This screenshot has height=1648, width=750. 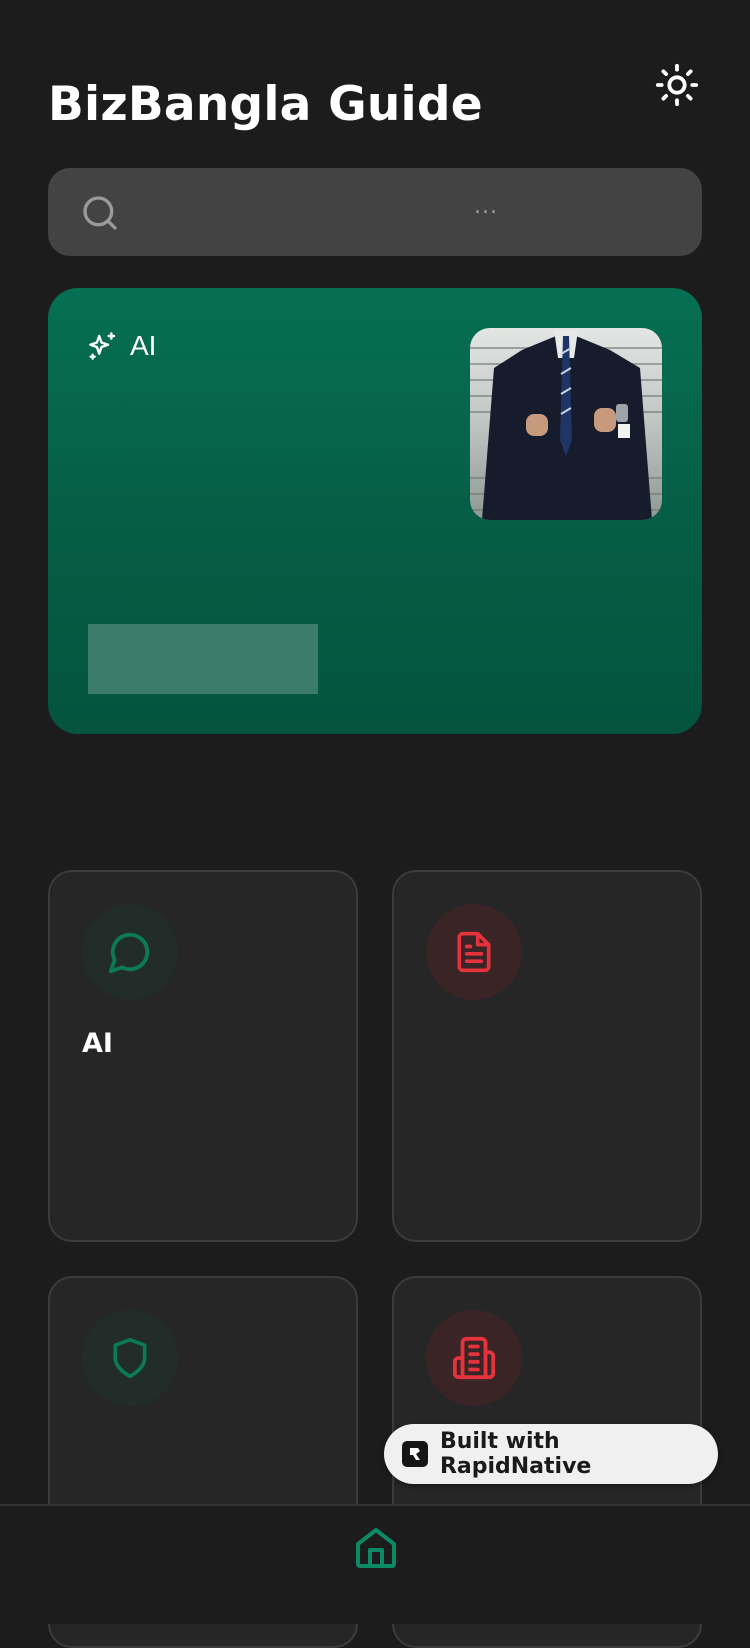 What do you see at coordinates (265, 104) in the screenshot?
I see `page-title: BizBangla Guide` at bounding box center [265, 104].